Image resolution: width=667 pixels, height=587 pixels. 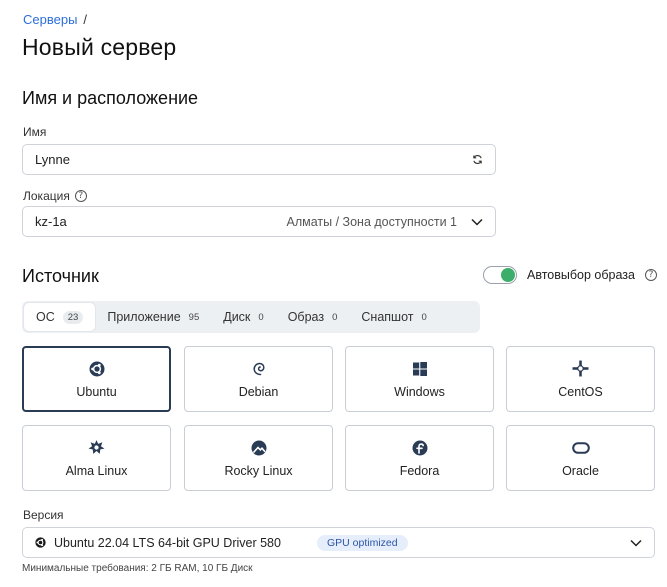 What do you see at coordinates (580, 391) in the screenshot?
I see `os-name: CentOS` at bounding box center [580, 391].